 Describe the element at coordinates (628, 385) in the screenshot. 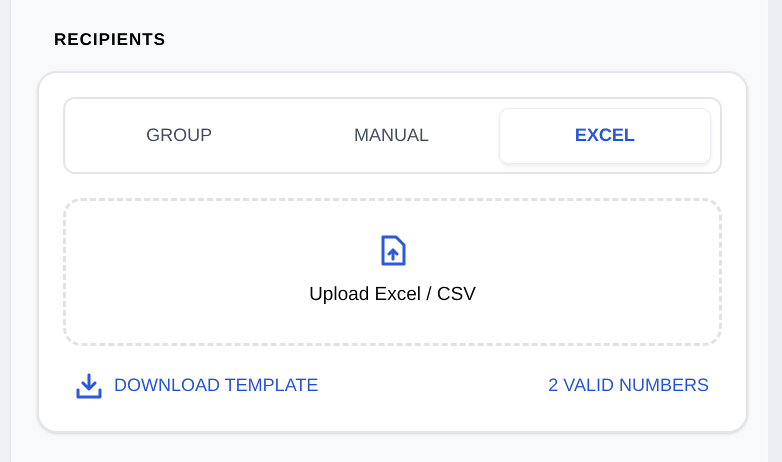

I see `valid-numbers-count: 2 VALID NUMBERS` at that location.